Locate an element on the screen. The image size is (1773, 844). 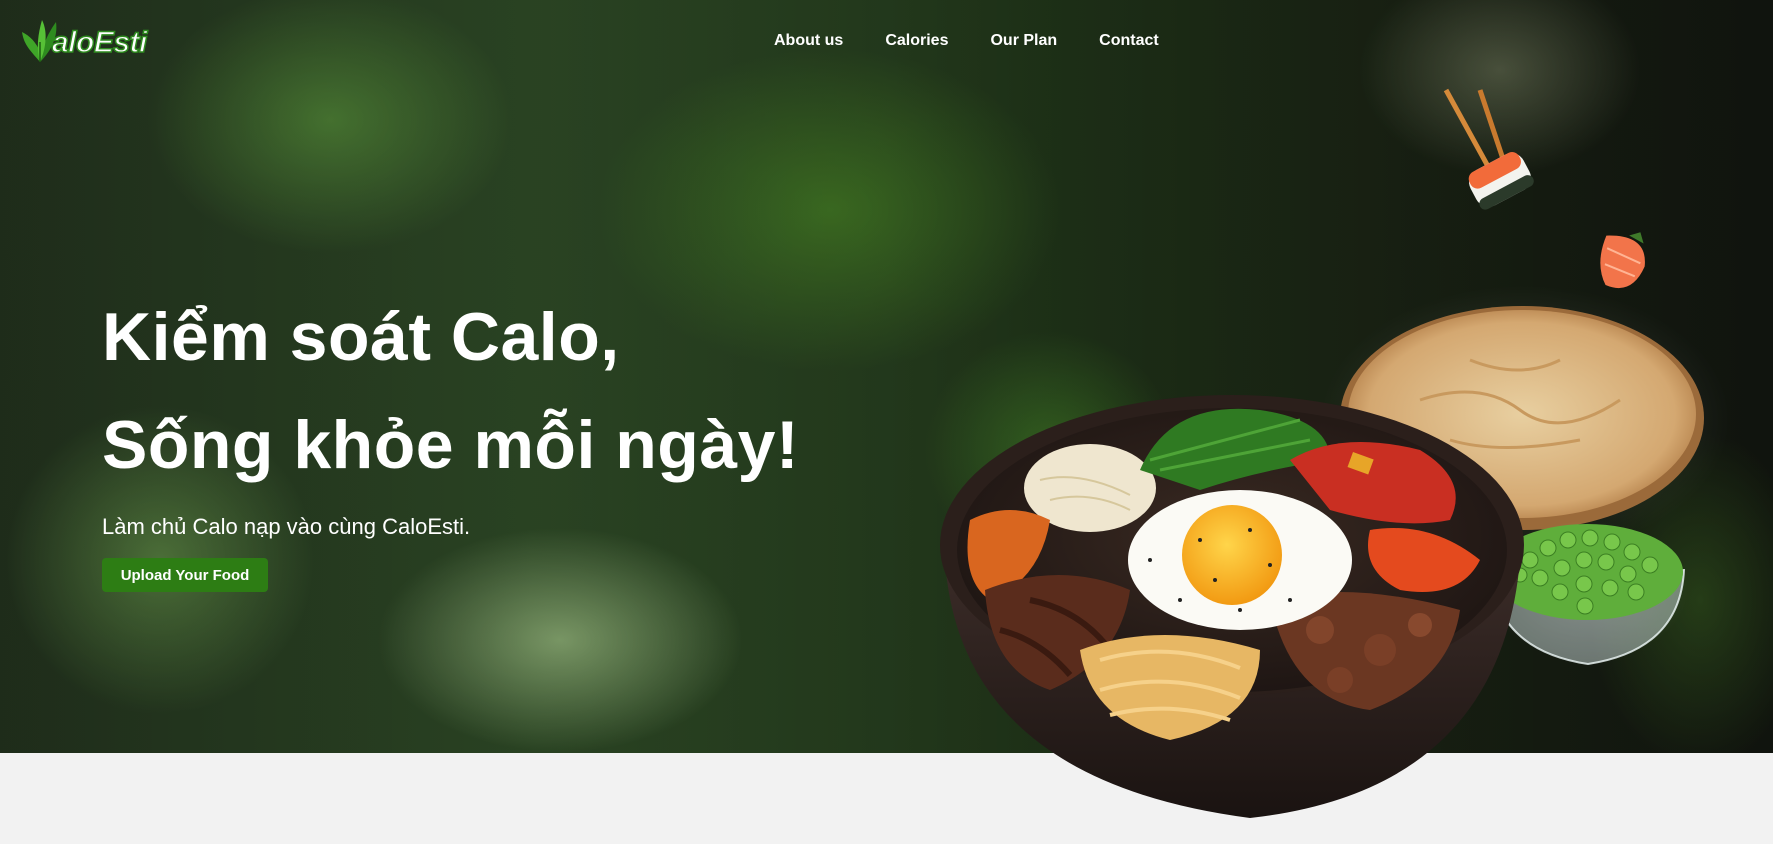
brand-logo: aloEsti is located at coordinates (83, 40).